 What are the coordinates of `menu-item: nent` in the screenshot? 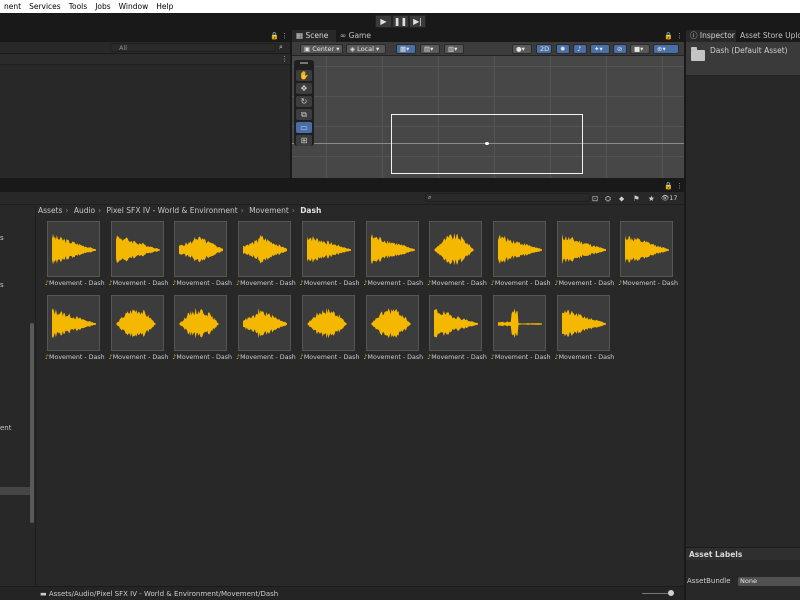 It's located at (12, 6).